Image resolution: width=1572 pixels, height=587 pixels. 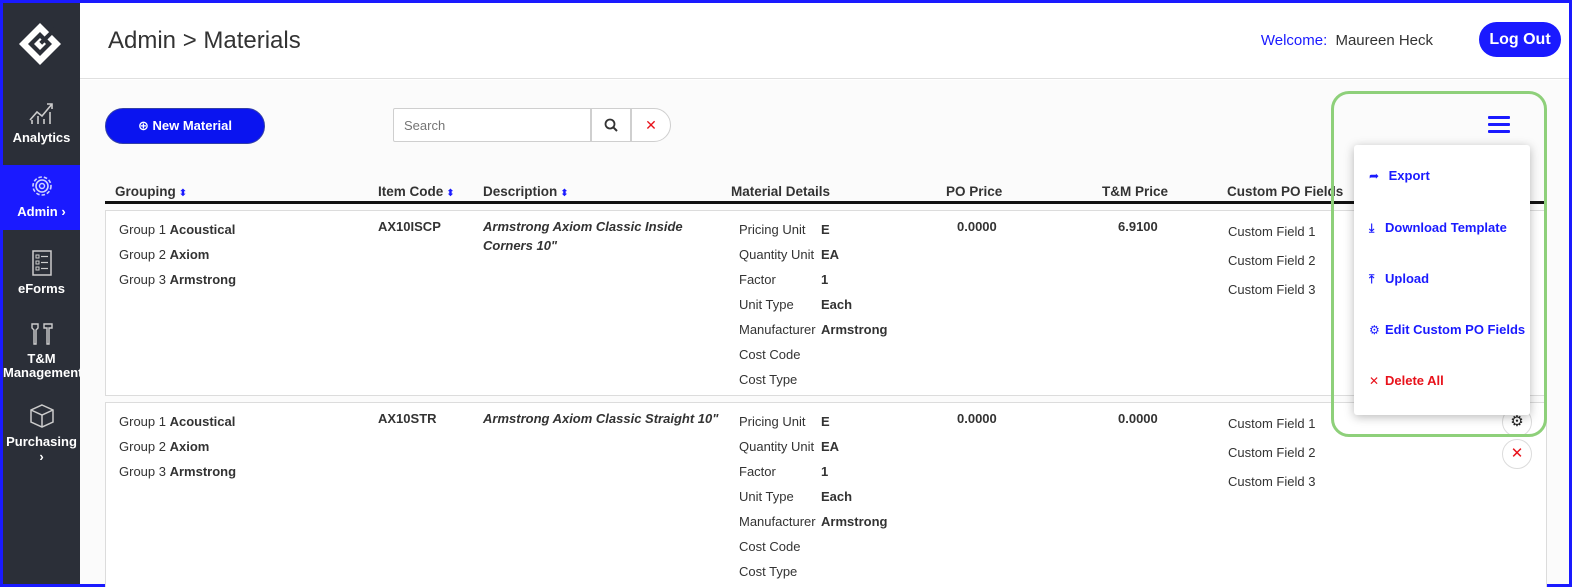 What do you see at coordinates (1135, 191) in the screenshot?
I see `col-header-tm-price: T&M Price` at bounding box center [1135, 191].